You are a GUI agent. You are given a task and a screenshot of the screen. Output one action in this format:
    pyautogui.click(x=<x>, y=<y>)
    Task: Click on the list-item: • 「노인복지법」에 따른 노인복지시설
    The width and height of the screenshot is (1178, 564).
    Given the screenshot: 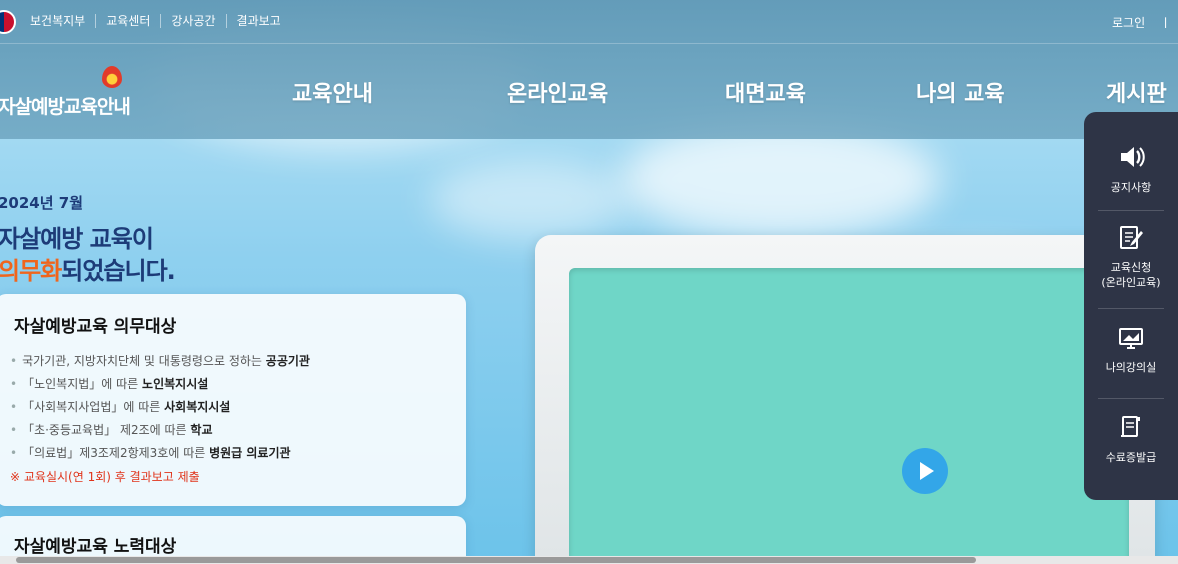 What is the action you would take?
    pyautogui.click(x=109, y=384)
    